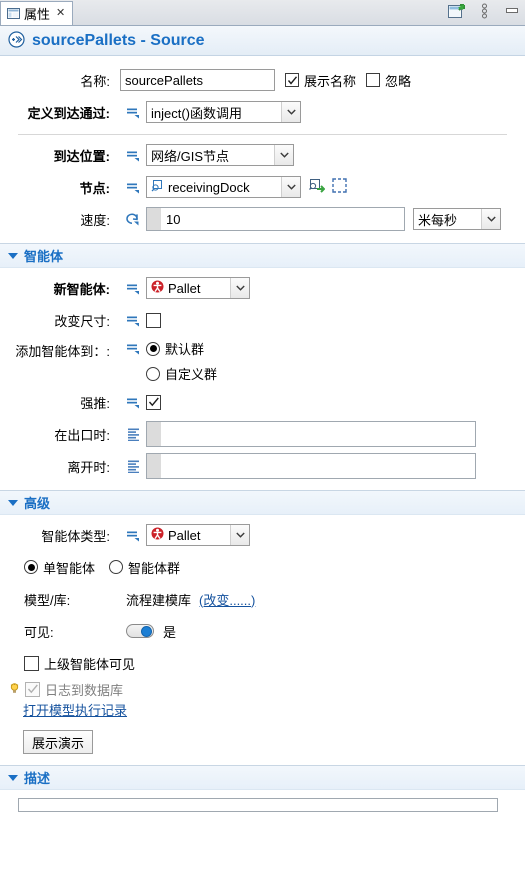  Describe the element at coordinates (262, 740) in the screenshot. I see `row-show-presentation: 展示演示` at that location.